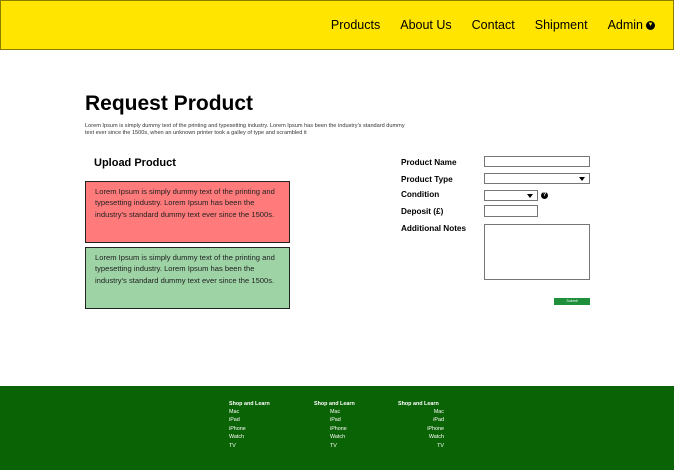  Describe the element at coordinates (169, 103) in the screenshot. I see `page-title: Request Product` at that location.